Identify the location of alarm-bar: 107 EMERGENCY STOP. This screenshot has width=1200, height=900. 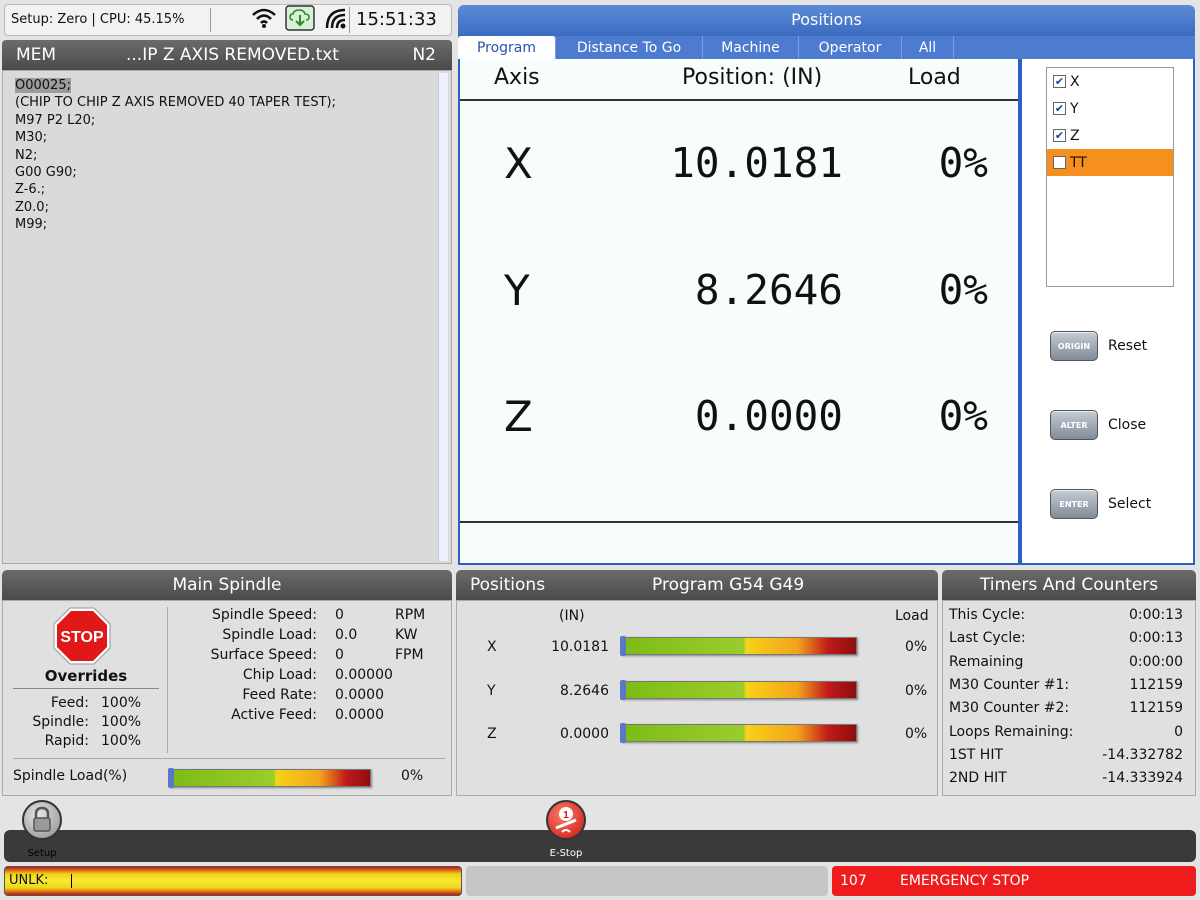
(1014, 881).